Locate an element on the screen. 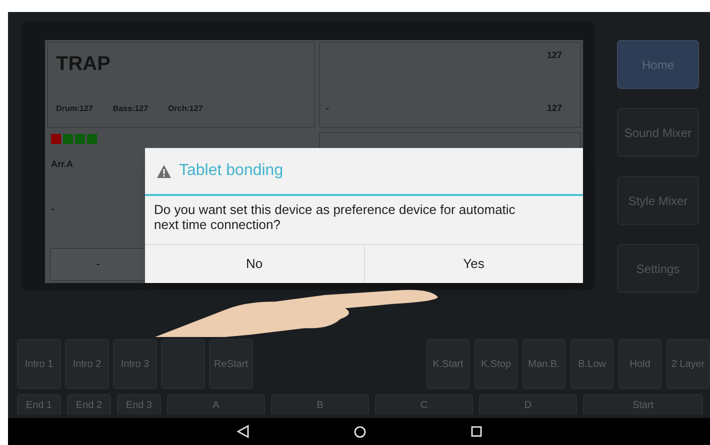  arrangement-label: Arr.A is located at coordinates (62, 164).